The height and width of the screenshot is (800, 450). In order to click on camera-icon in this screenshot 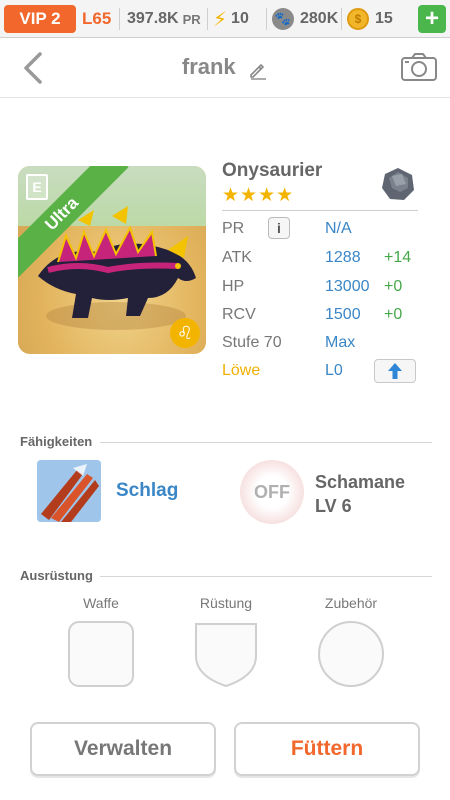, I will do `click(419, 67)`.